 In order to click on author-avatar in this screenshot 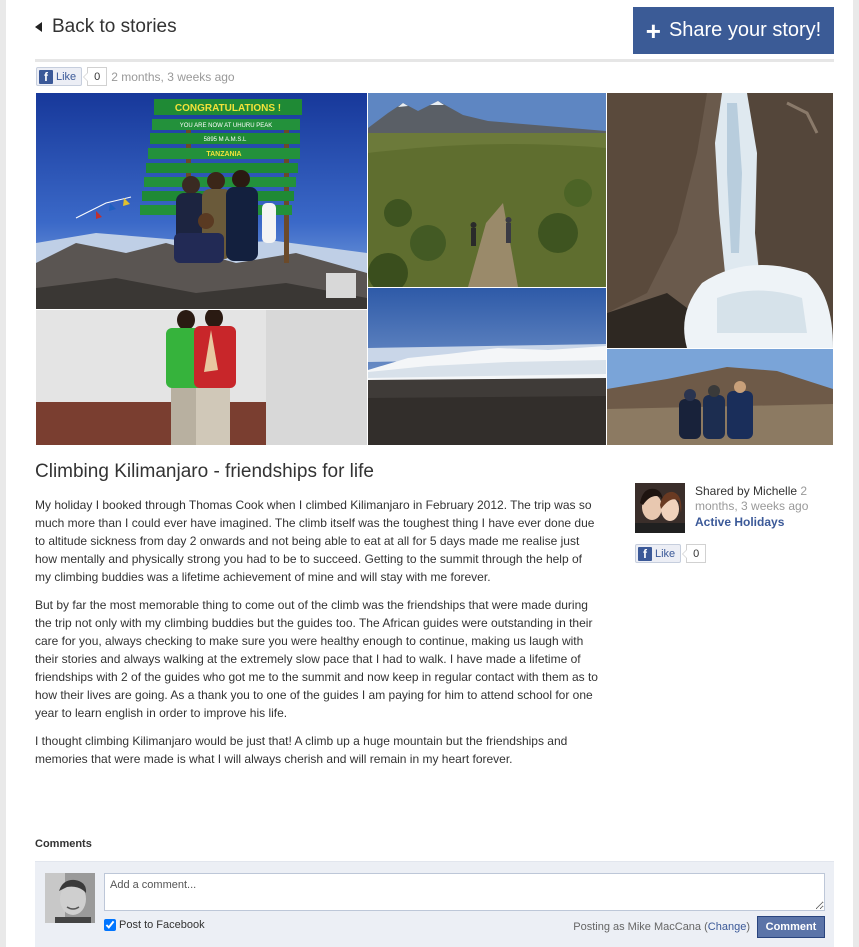, I will do `click(660, 508)`.